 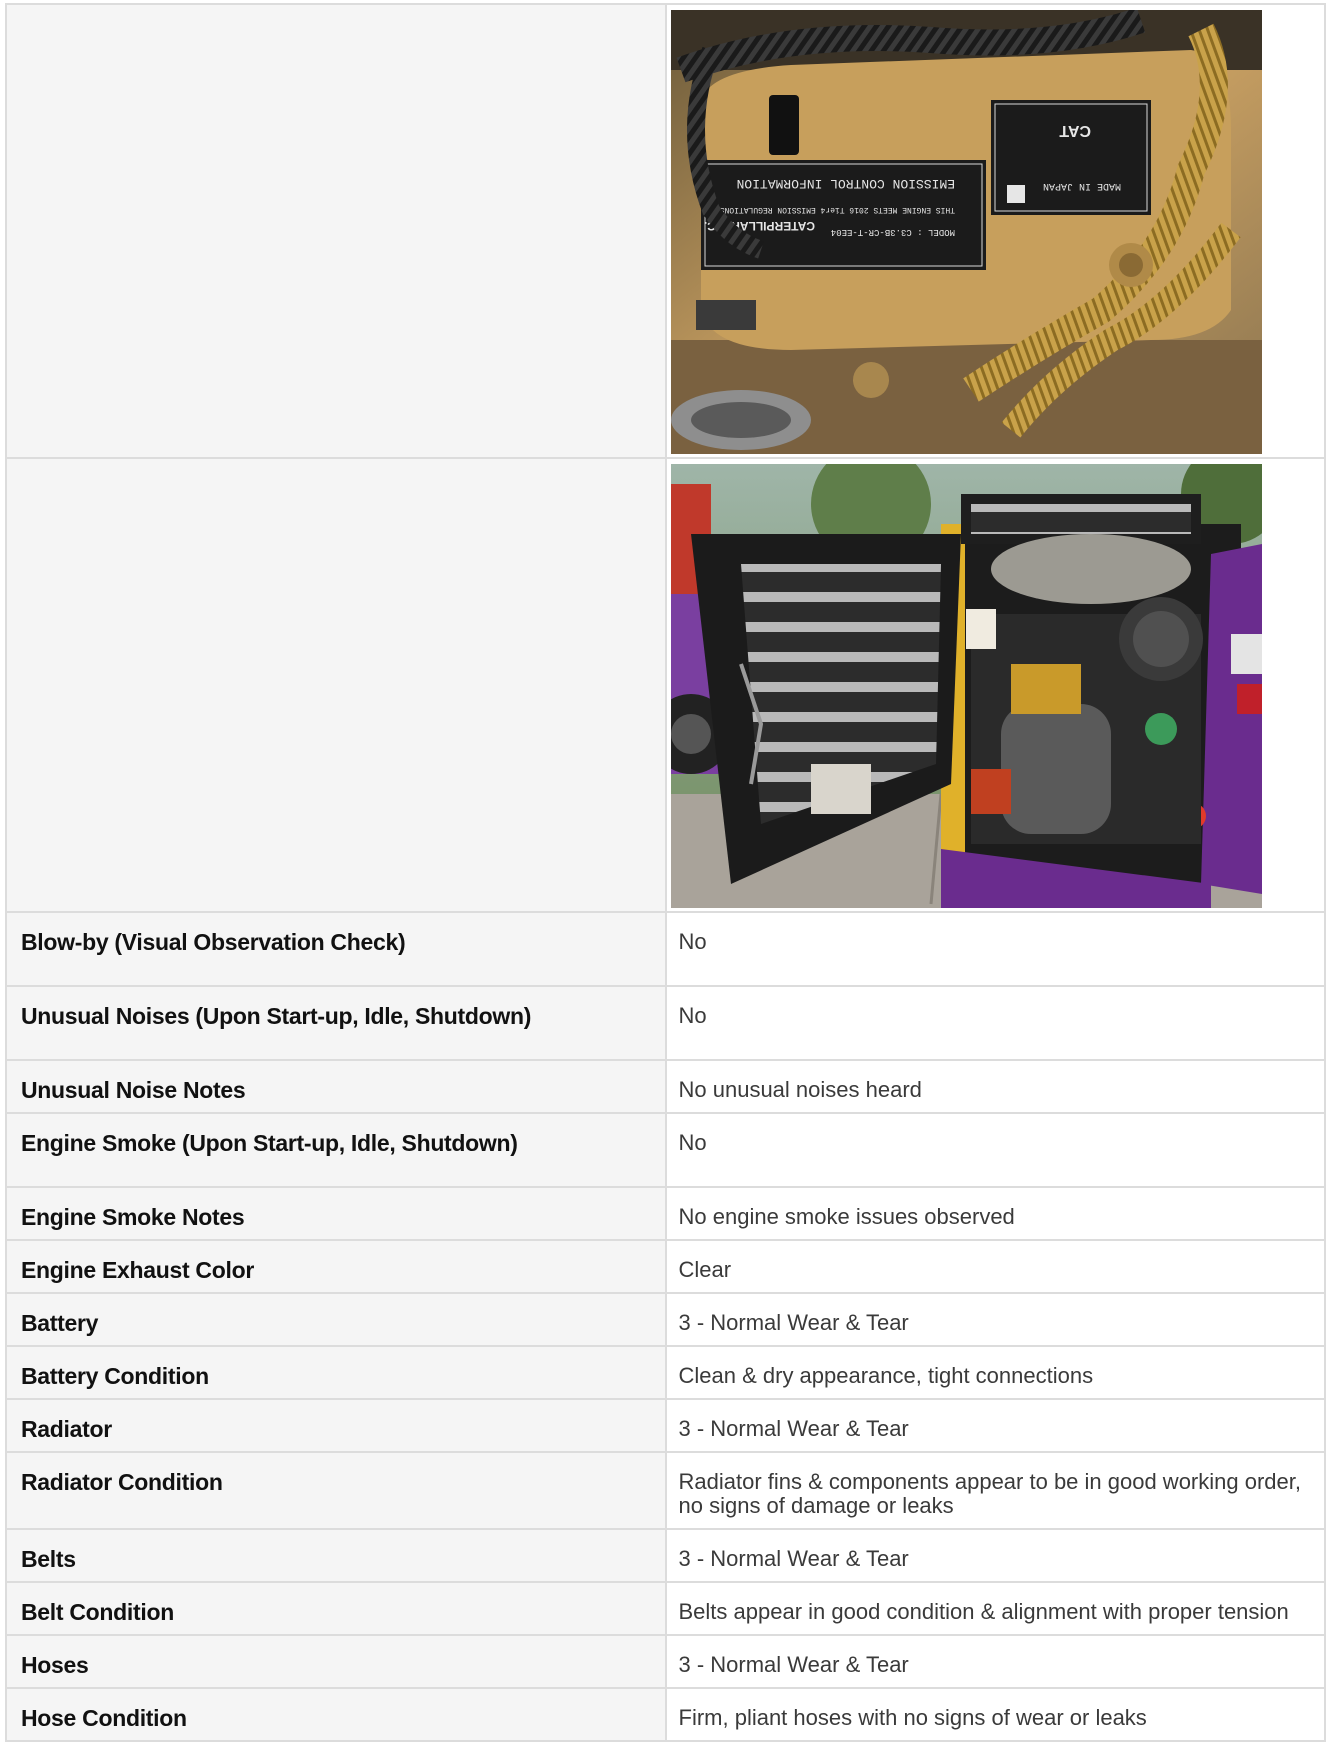 I want to click on plate-made-in-text: MADE IN JAPAN, so click(x=1081, y=185).